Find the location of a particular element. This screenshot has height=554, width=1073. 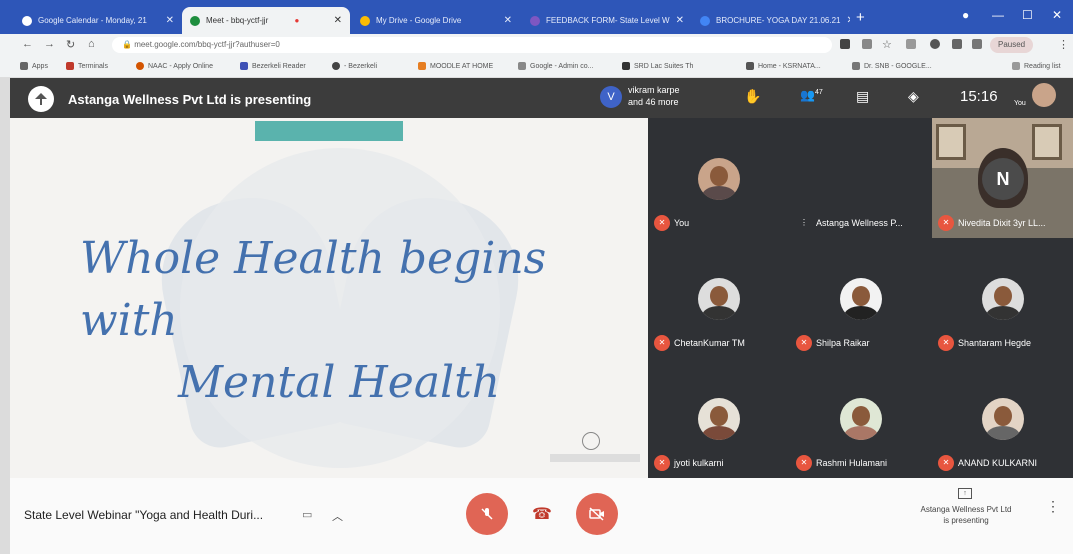

leave-call-icon: ☎ is located at coordinates (542, 514).